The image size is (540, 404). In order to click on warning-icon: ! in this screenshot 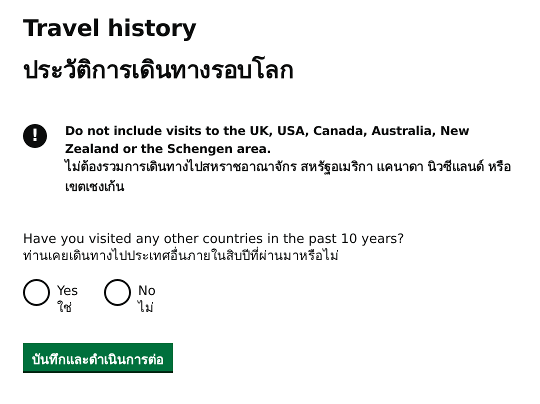, I will do `click(35, 136)`.